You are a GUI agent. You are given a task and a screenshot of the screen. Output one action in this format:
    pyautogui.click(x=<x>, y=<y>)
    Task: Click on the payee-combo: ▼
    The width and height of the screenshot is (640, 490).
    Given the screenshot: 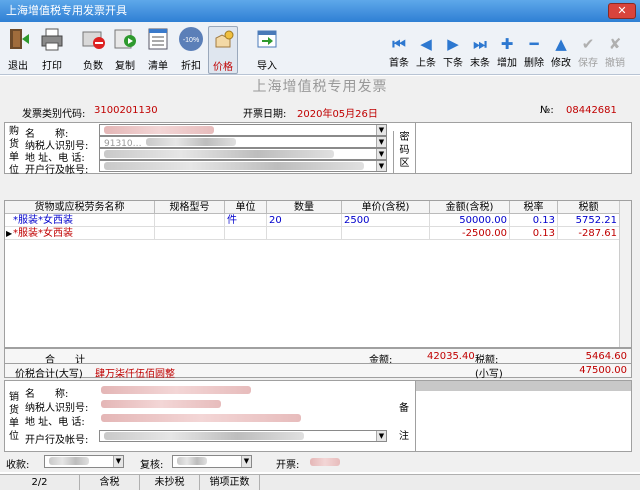 What is the action you would take?
    pyautogui.click(x=84, y=461)
    